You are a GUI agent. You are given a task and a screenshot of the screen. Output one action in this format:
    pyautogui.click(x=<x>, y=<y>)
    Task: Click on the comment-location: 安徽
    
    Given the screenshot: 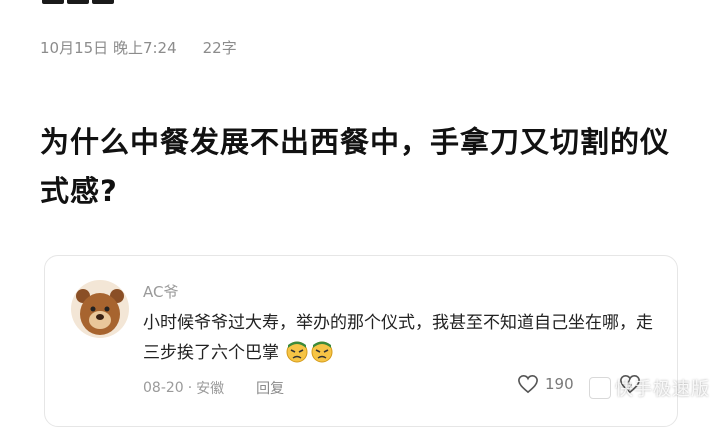 What is the action you would take?
    pyautogui.click(x=210, y=389)
    